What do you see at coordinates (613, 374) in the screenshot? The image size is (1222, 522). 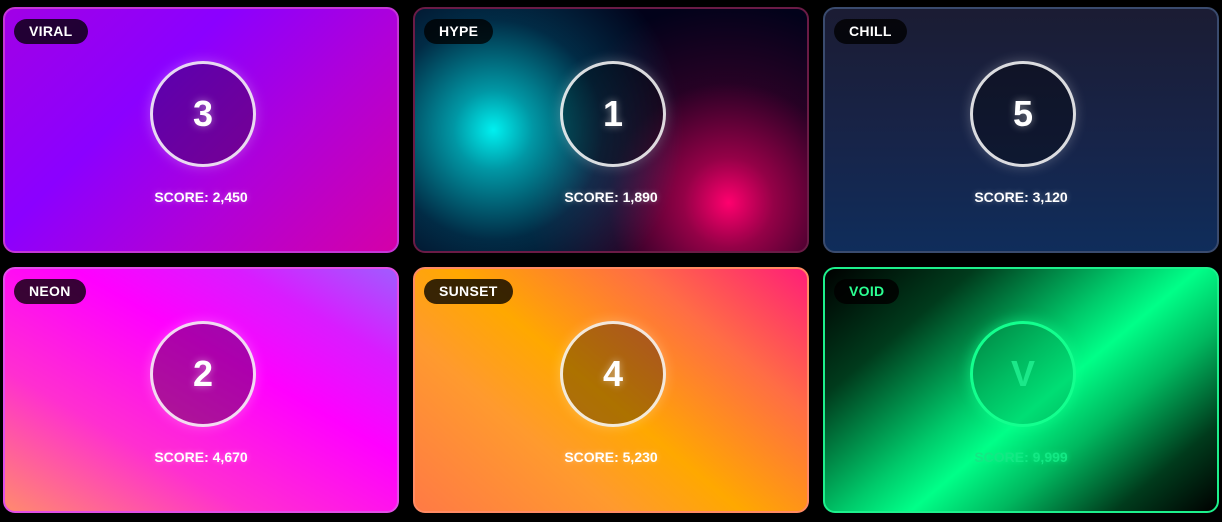 I see `rank-badge: 4` at bounding box center [613, 374].